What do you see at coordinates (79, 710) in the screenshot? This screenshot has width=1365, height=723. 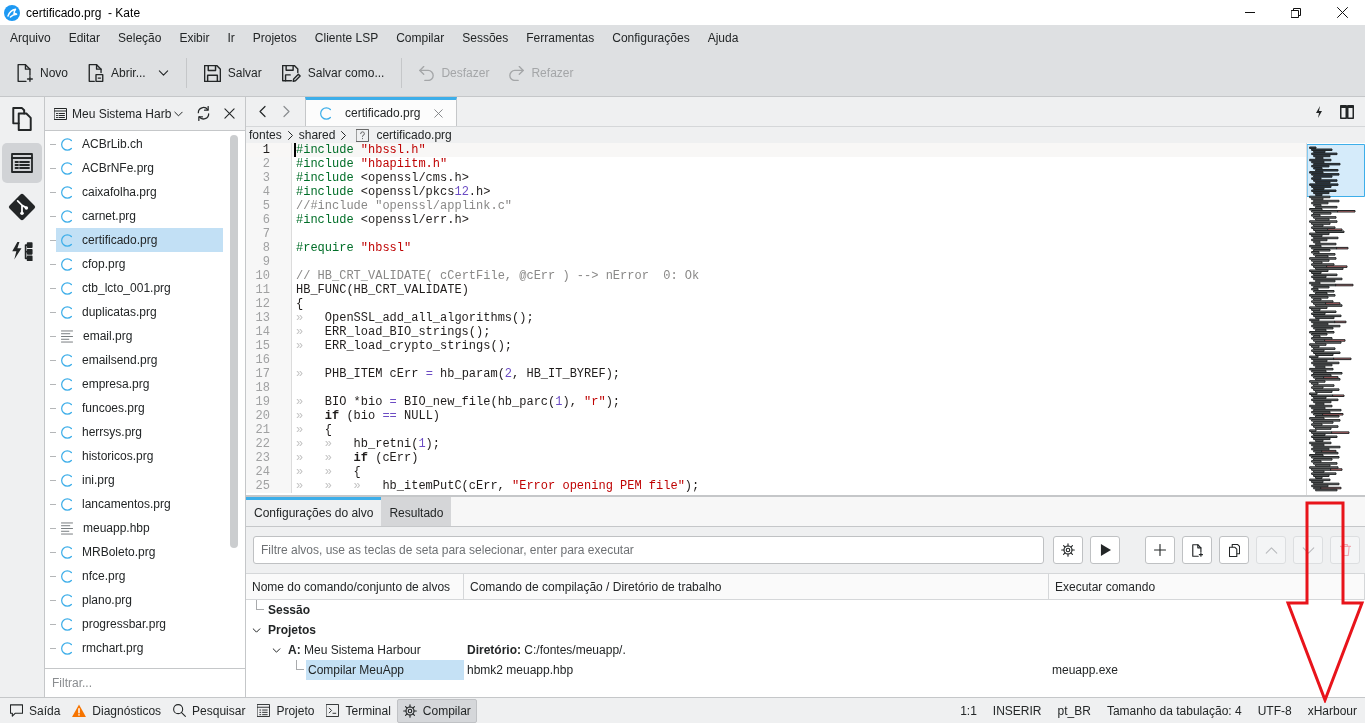 I see `warning-icon` at bounding box center [79, 710].